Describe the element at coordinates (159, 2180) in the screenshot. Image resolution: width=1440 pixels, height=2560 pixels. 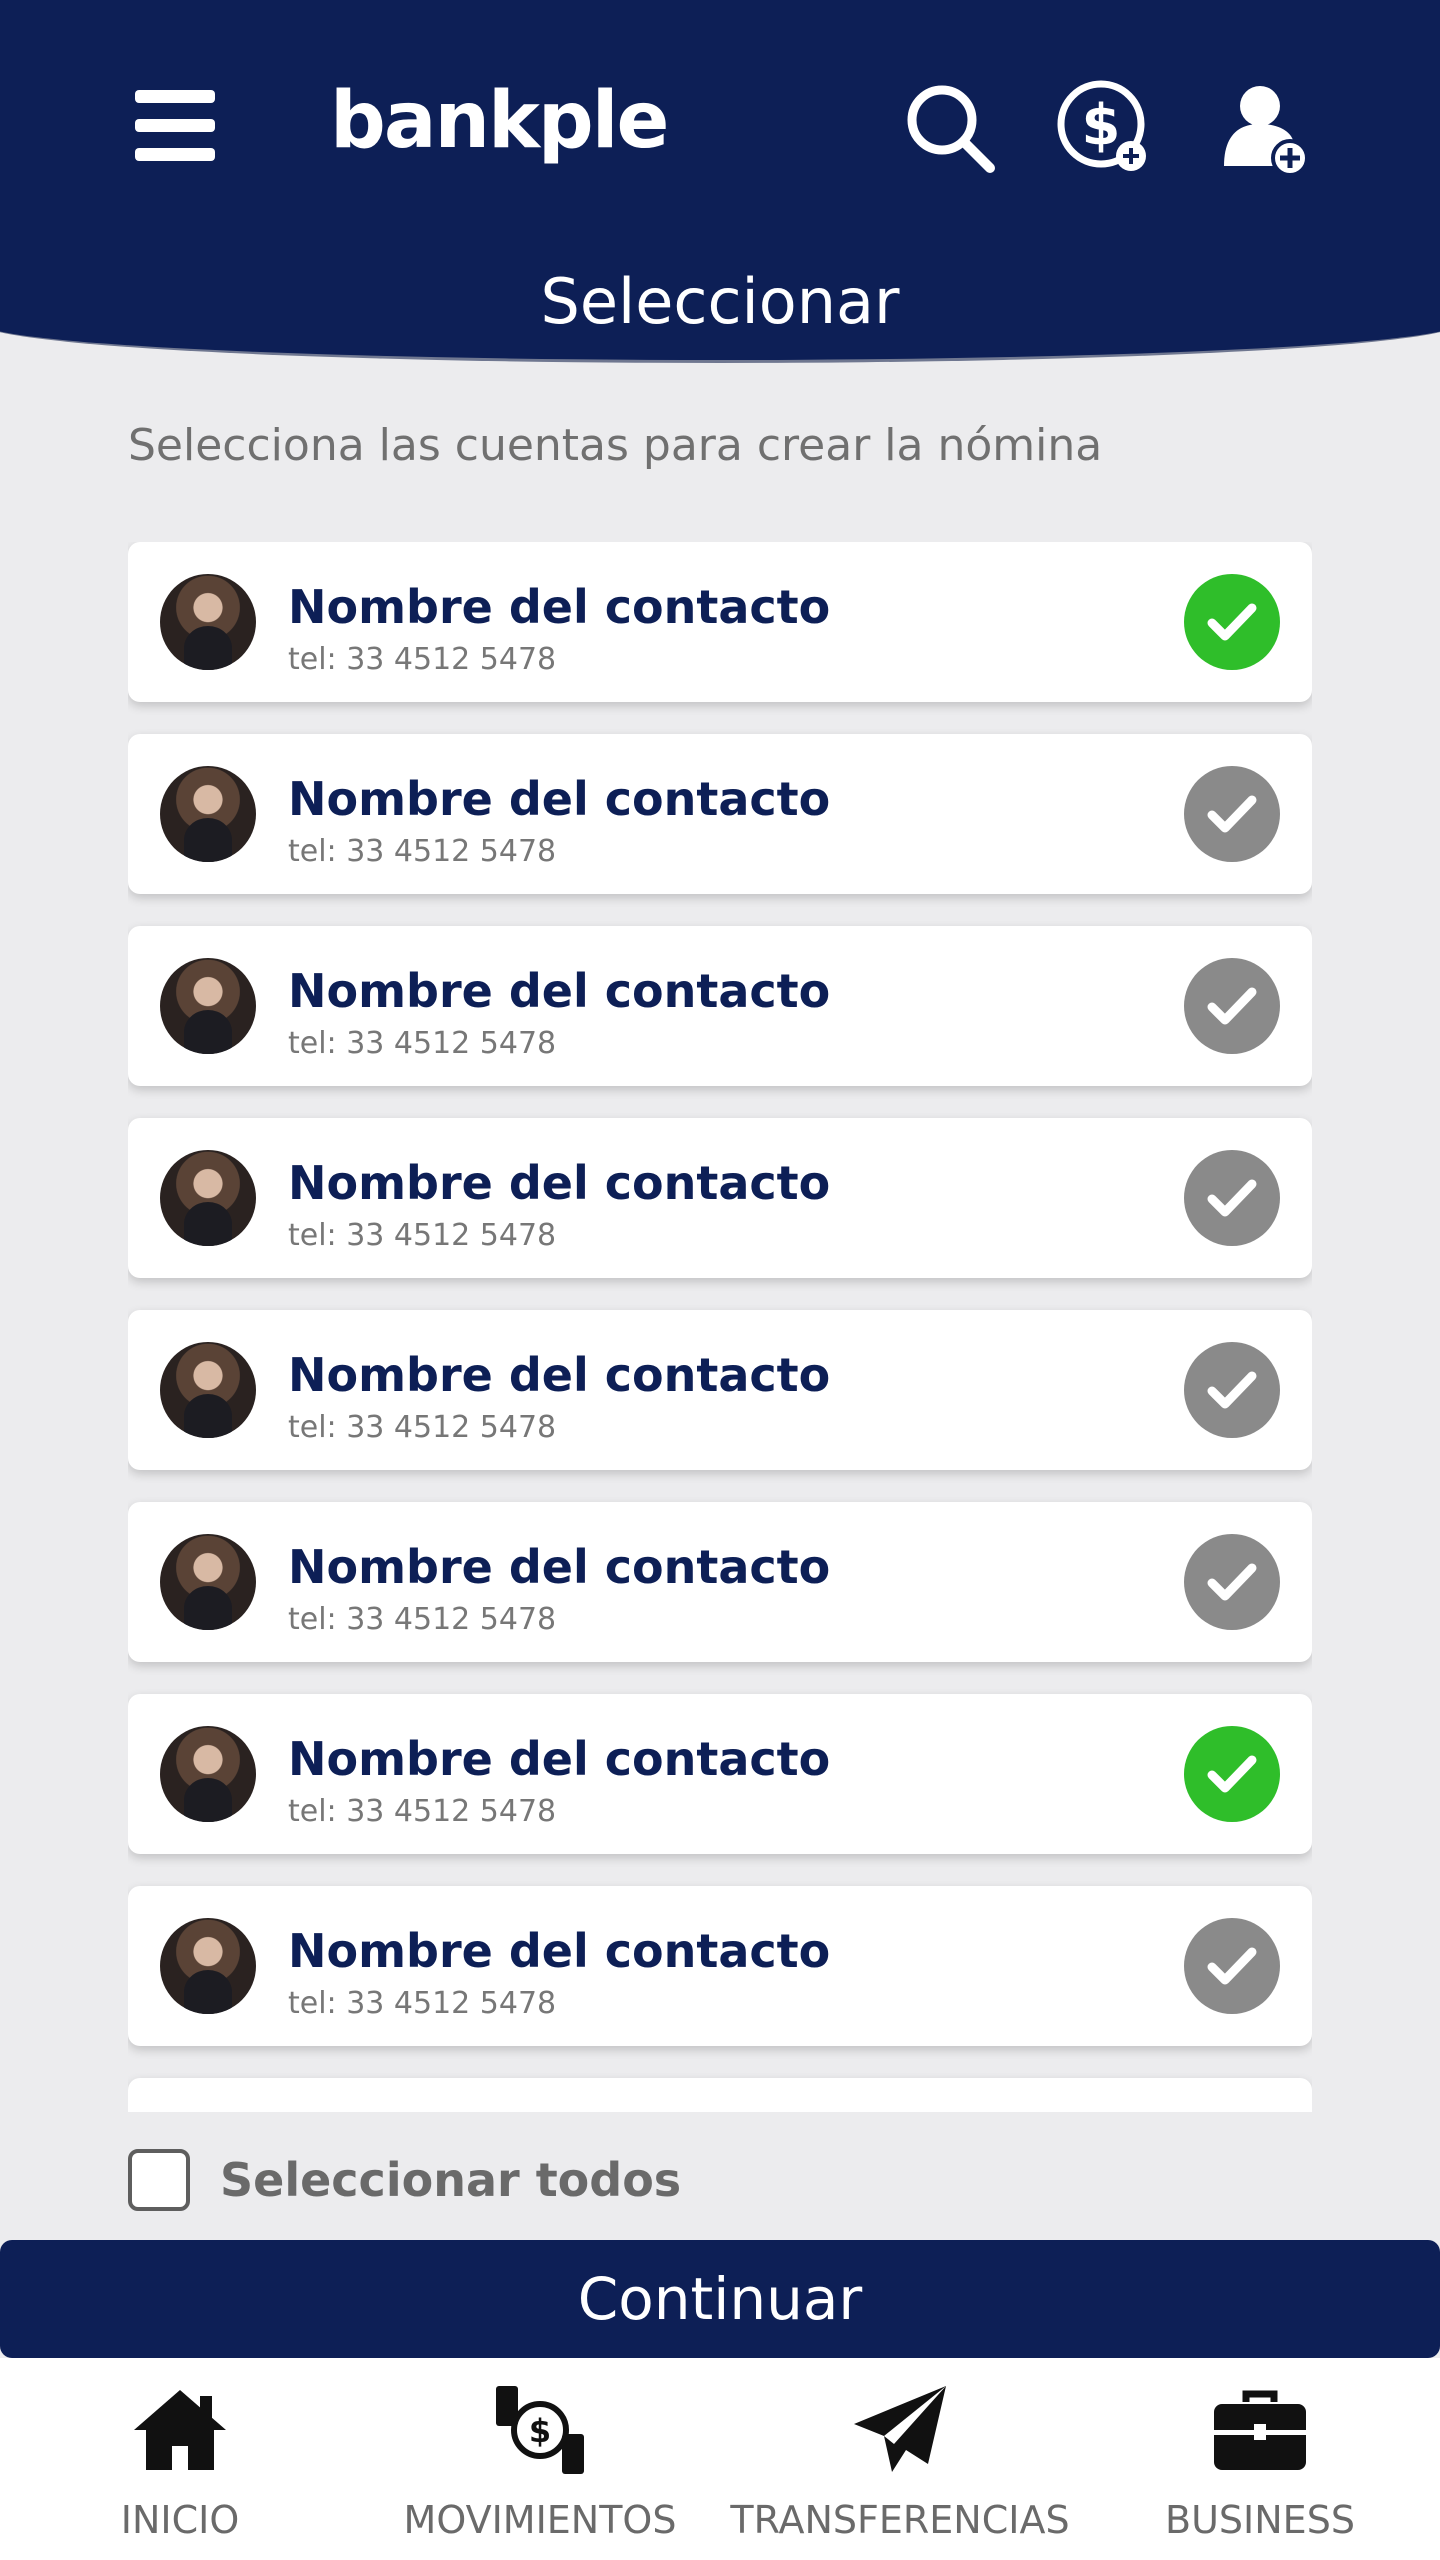
I see `select-all-checkbox` at that location.